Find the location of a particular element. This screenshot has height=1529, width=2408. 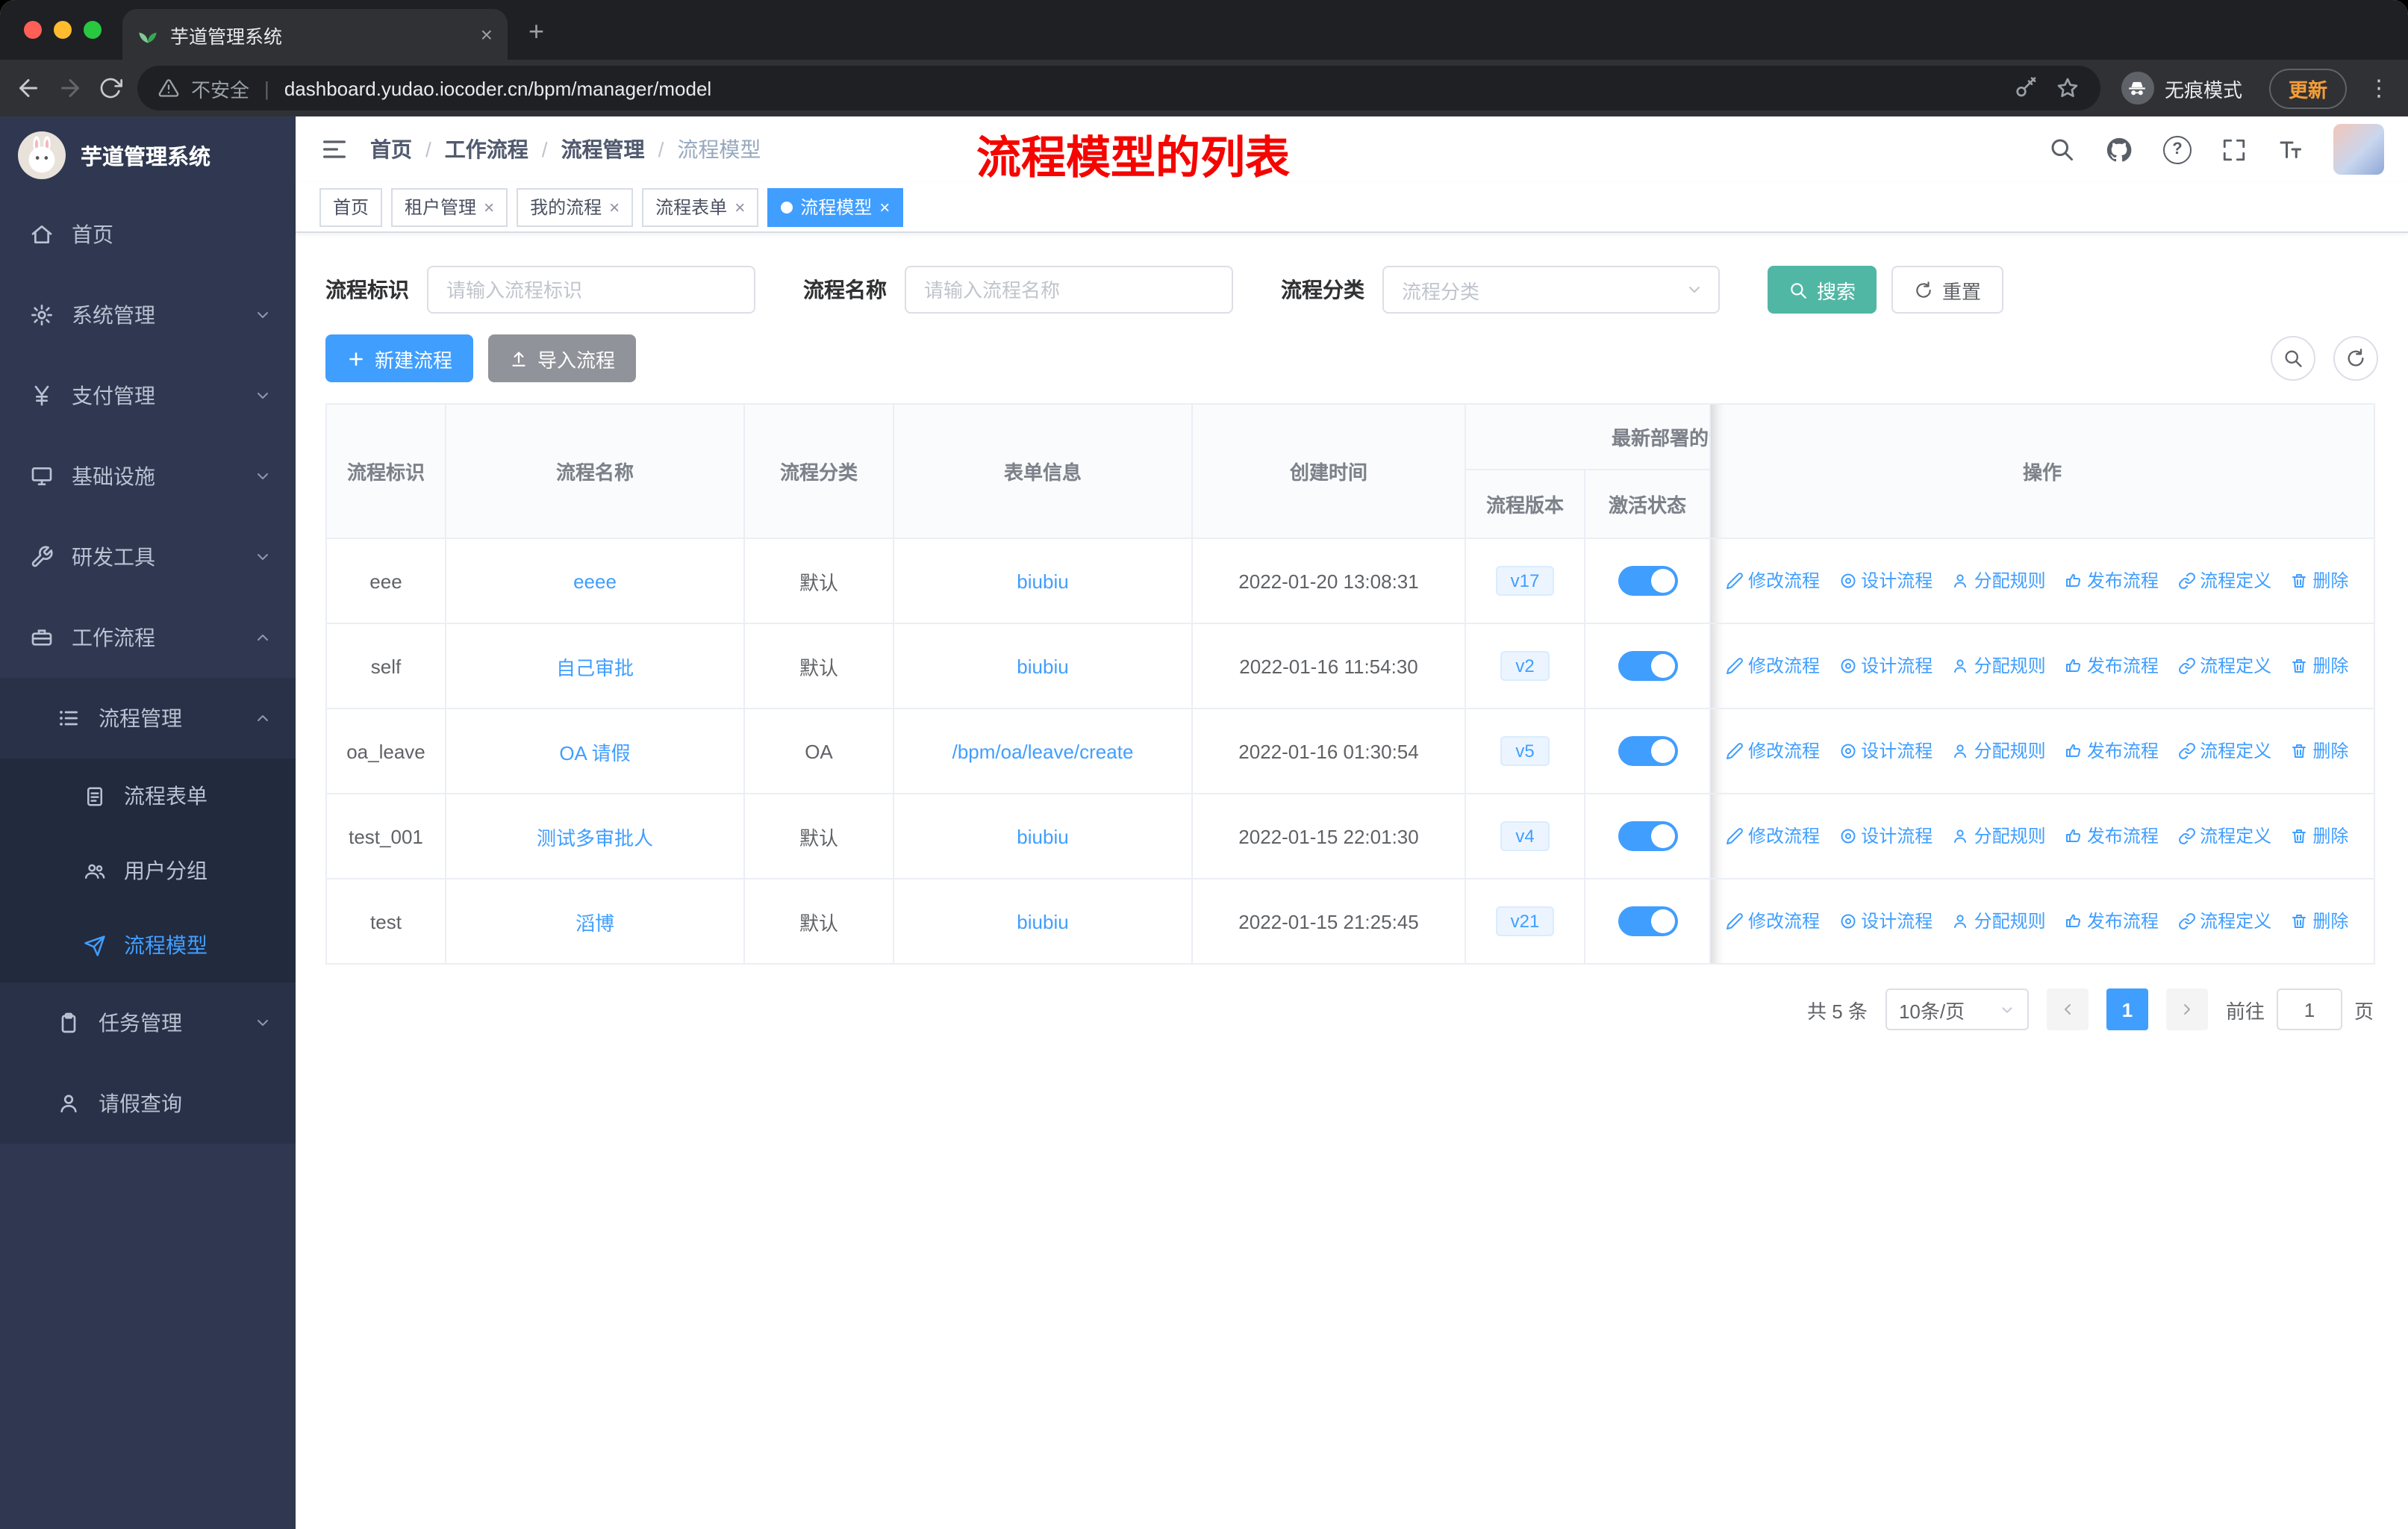

page-number-button: 1 is located at coordinates (2127, 1009).